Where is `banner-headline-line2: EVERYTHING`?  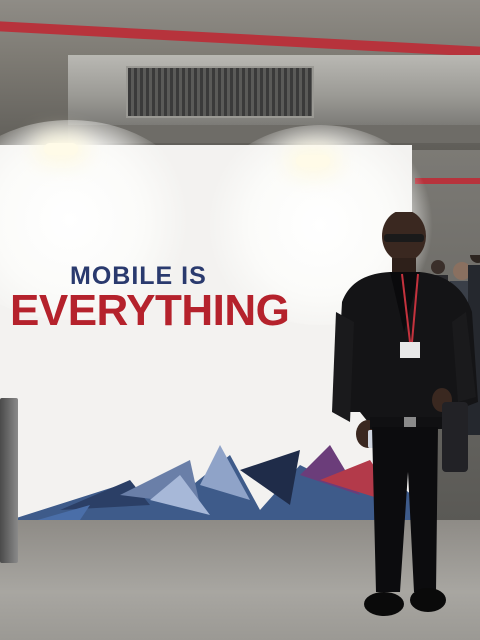
banner-headline-line2: EVERYTHING is located at coordinates (150, 310).